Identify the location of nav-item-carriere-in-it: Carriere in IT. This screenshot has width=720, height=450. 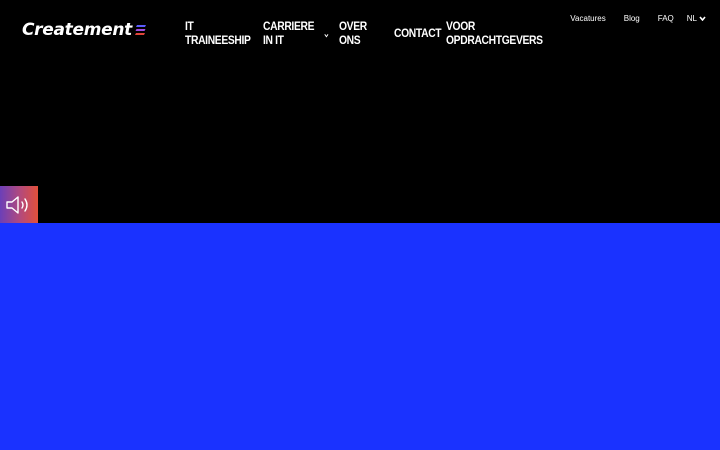
(296, 33).